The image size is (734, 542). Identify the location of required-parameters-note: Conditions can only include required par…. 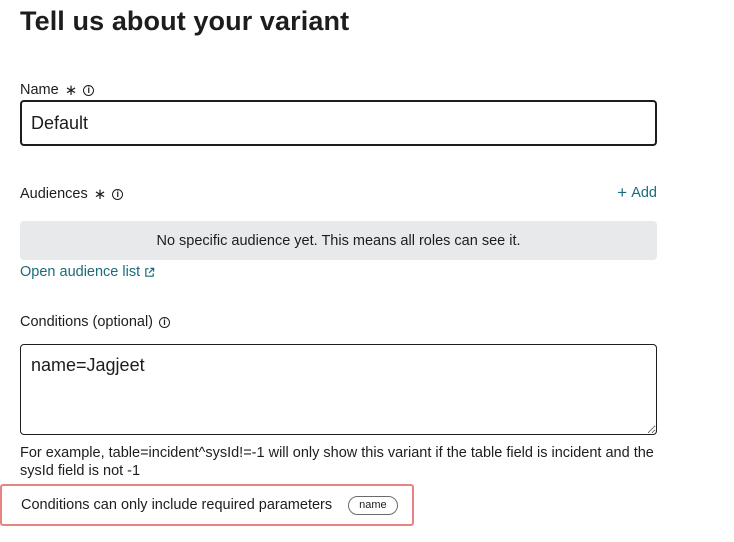
(207, 505).